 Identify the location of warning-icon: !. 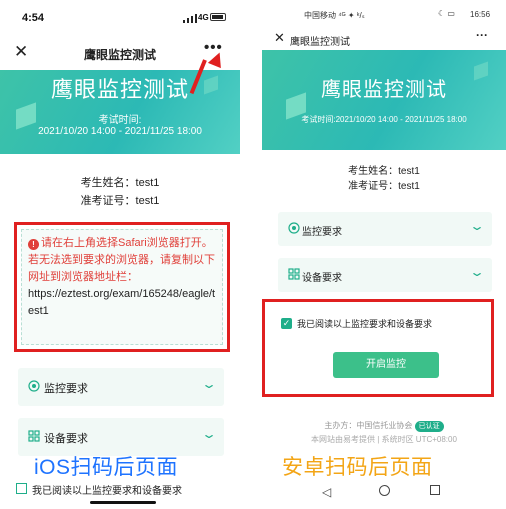
(33, 244).